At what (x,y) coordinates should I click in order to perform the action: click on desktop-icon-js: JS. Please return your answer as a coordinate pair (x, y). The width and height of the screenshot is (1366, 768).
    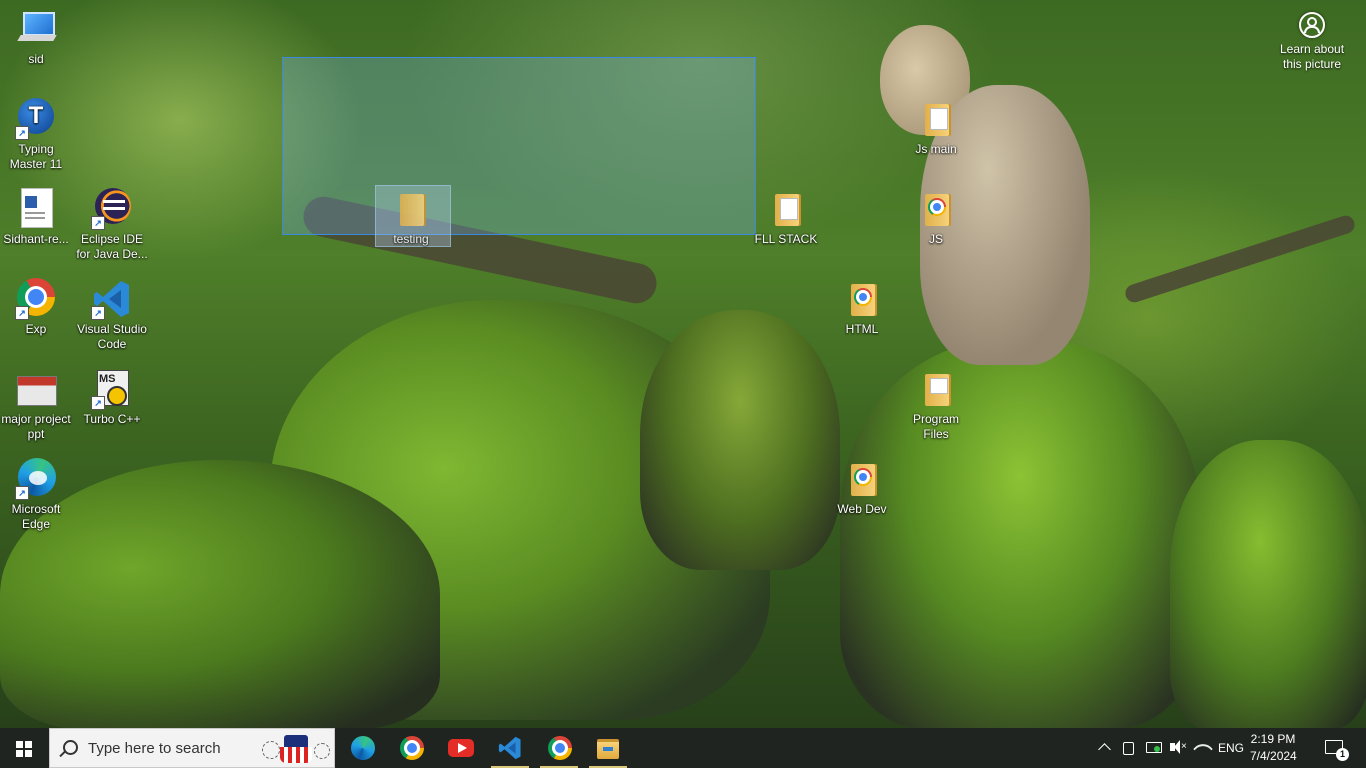
    Looking at the image, I should click on (936, 217).